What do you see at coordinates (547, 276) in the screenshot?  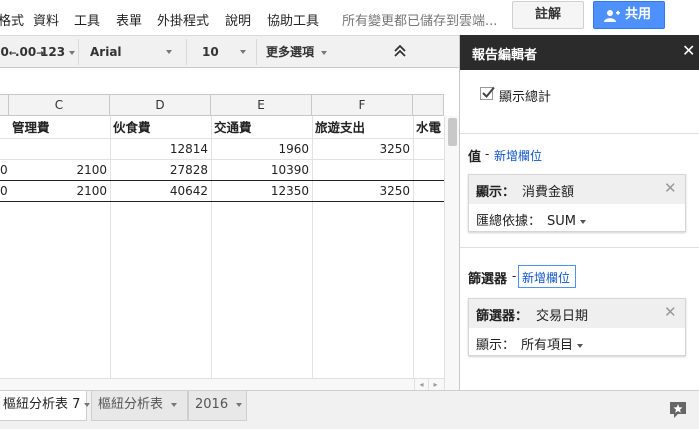 I see `add-field-focus-outline` at bounding box center [547, 276].